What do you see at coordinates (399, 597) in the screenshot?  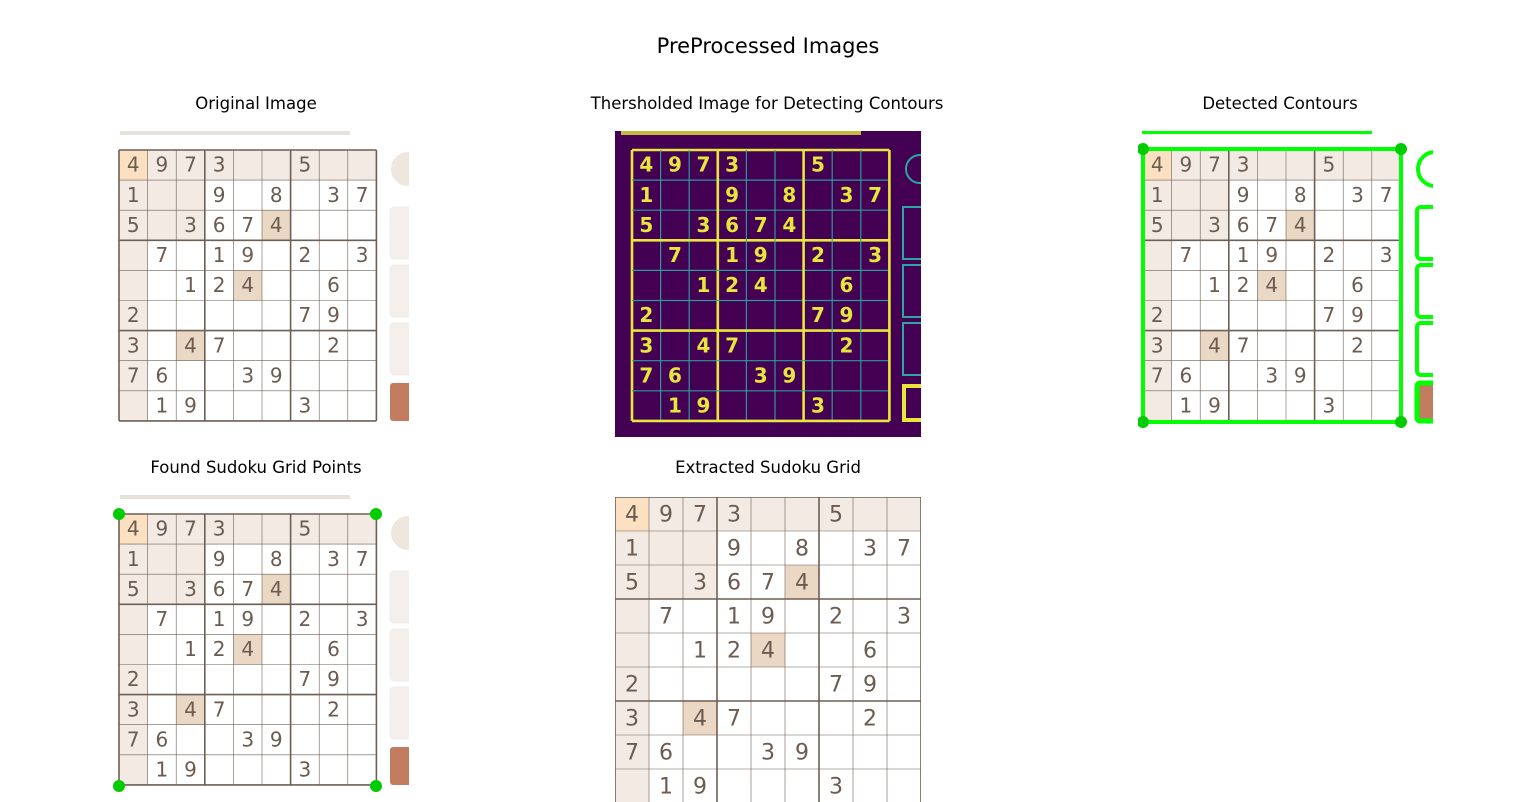 I see `p4-side-button` at bounding box center [399, 597].